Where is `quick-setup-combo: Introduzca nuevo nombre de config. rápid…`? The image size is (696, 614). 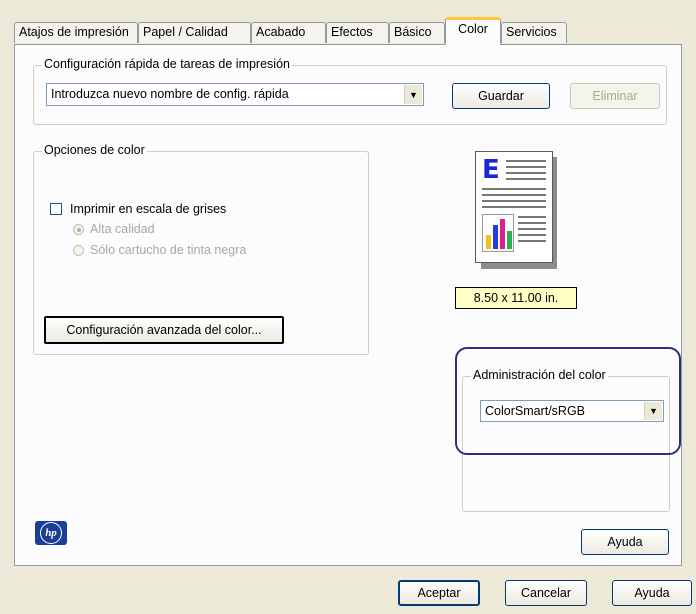 quick-setup-combo: Introduzca nuevo nombre de config. rápid… is located at coordinates (235, 94).